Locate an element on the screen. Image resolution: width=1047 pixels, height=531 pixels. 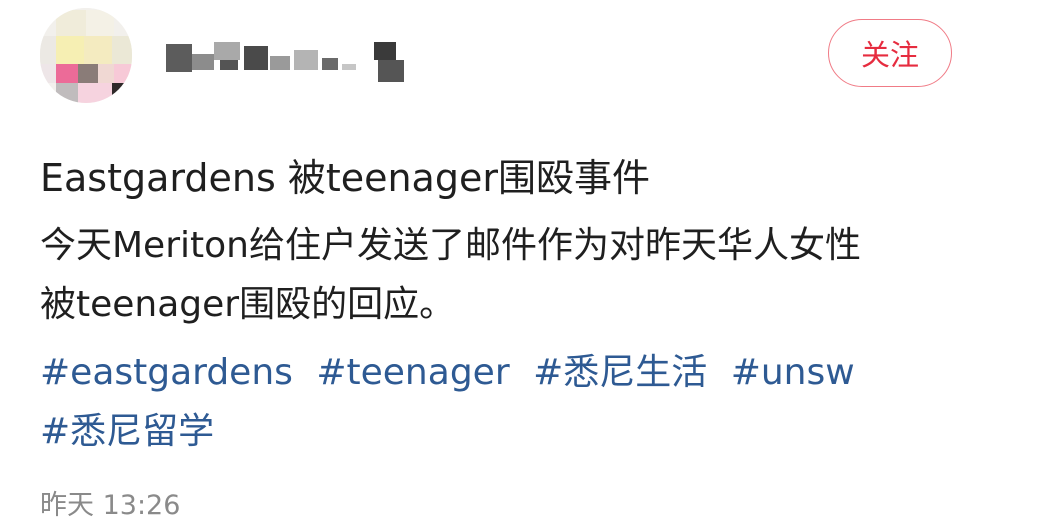
post-timestamp: 昨天 13:26 is located at coordinates (110, 505).